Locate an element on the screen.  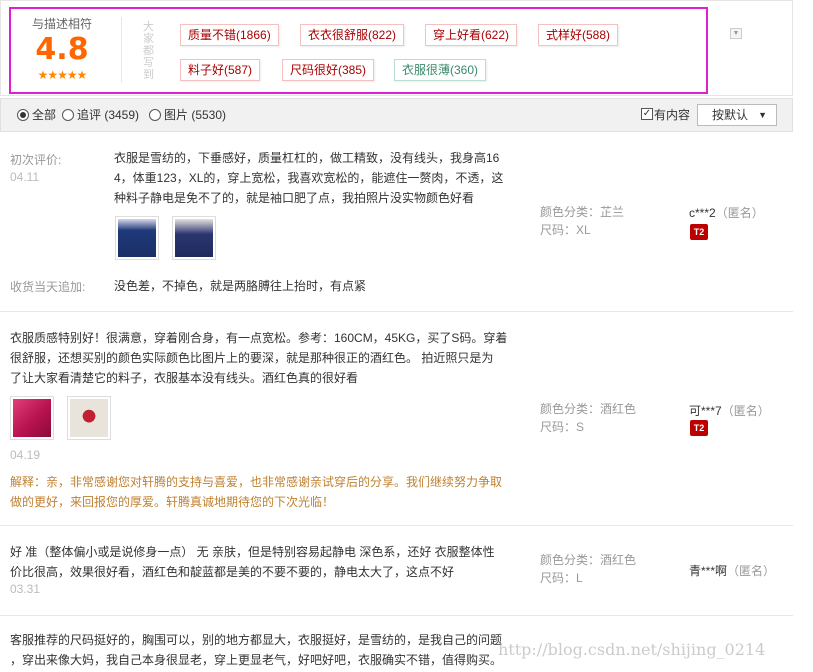
reviewer-name: c***2（匿名） is located at coordinates (726, 212).